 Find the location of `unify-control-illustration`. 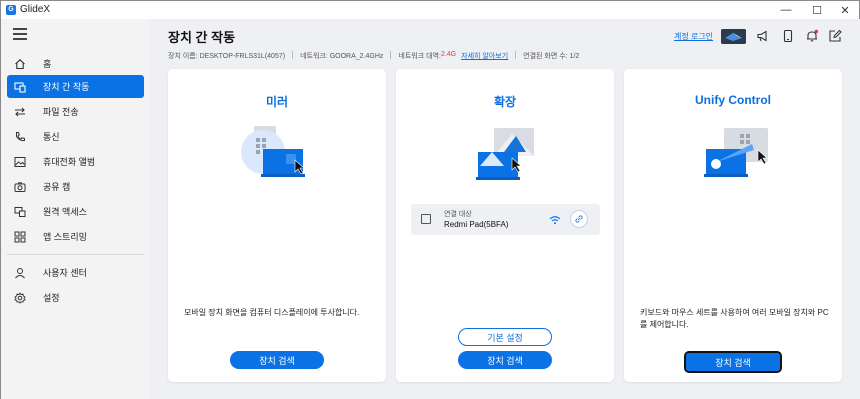

unify-control-illustration is located at coordinates (733, 157).